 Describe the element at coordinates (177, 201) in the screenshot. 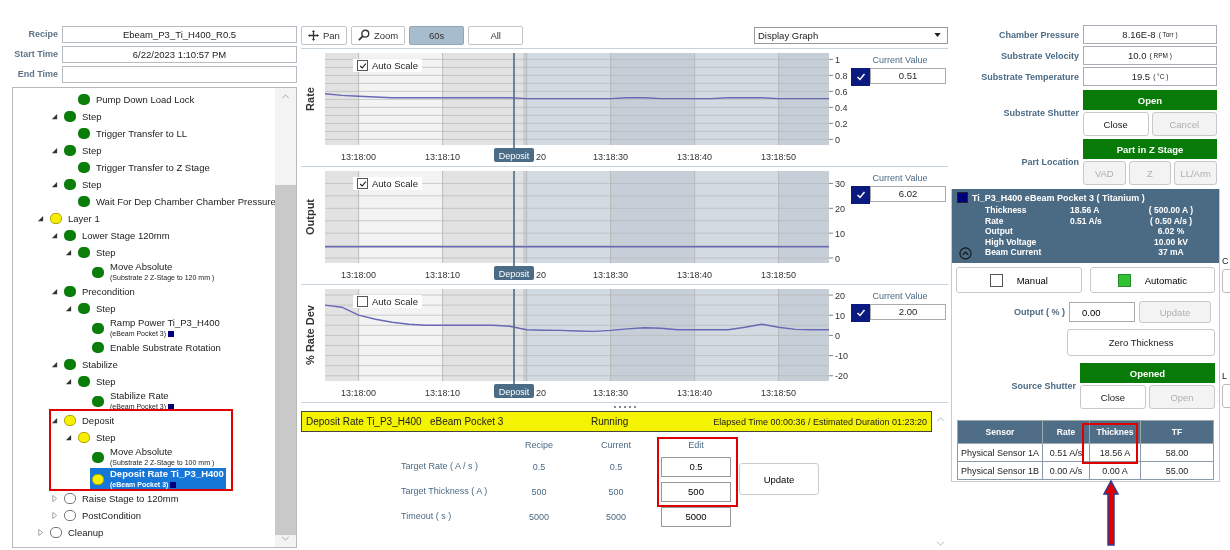

I see `tree-item: Wait For Dep Chamber Chamber Pressure` at that location.